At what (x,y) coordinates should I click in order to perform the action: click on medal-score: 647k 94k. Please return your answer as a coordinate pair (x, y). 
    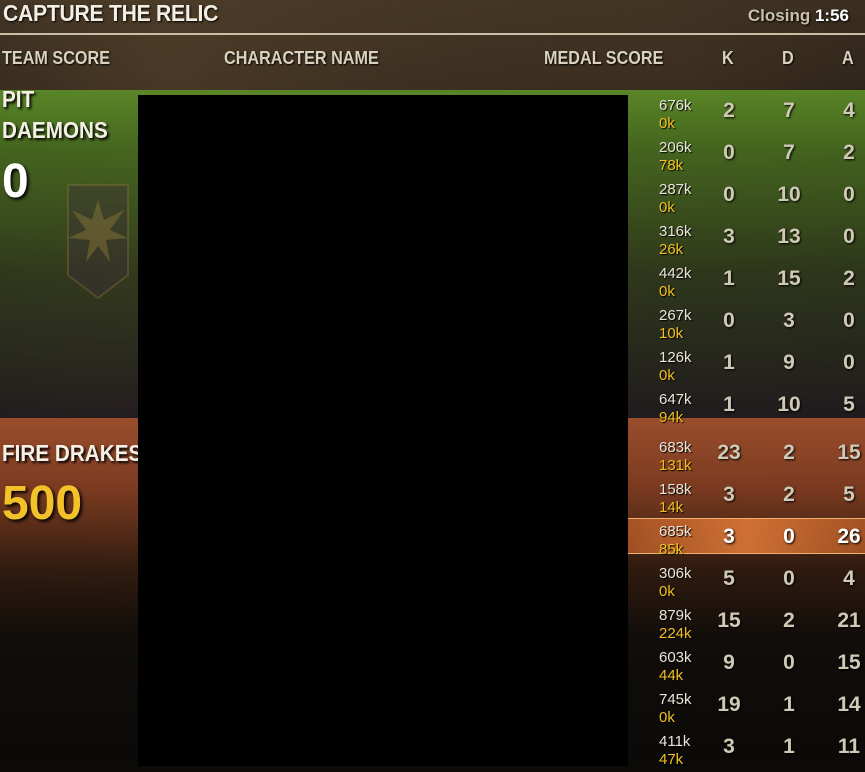
    Looking at the image, I should click on (675, 409).